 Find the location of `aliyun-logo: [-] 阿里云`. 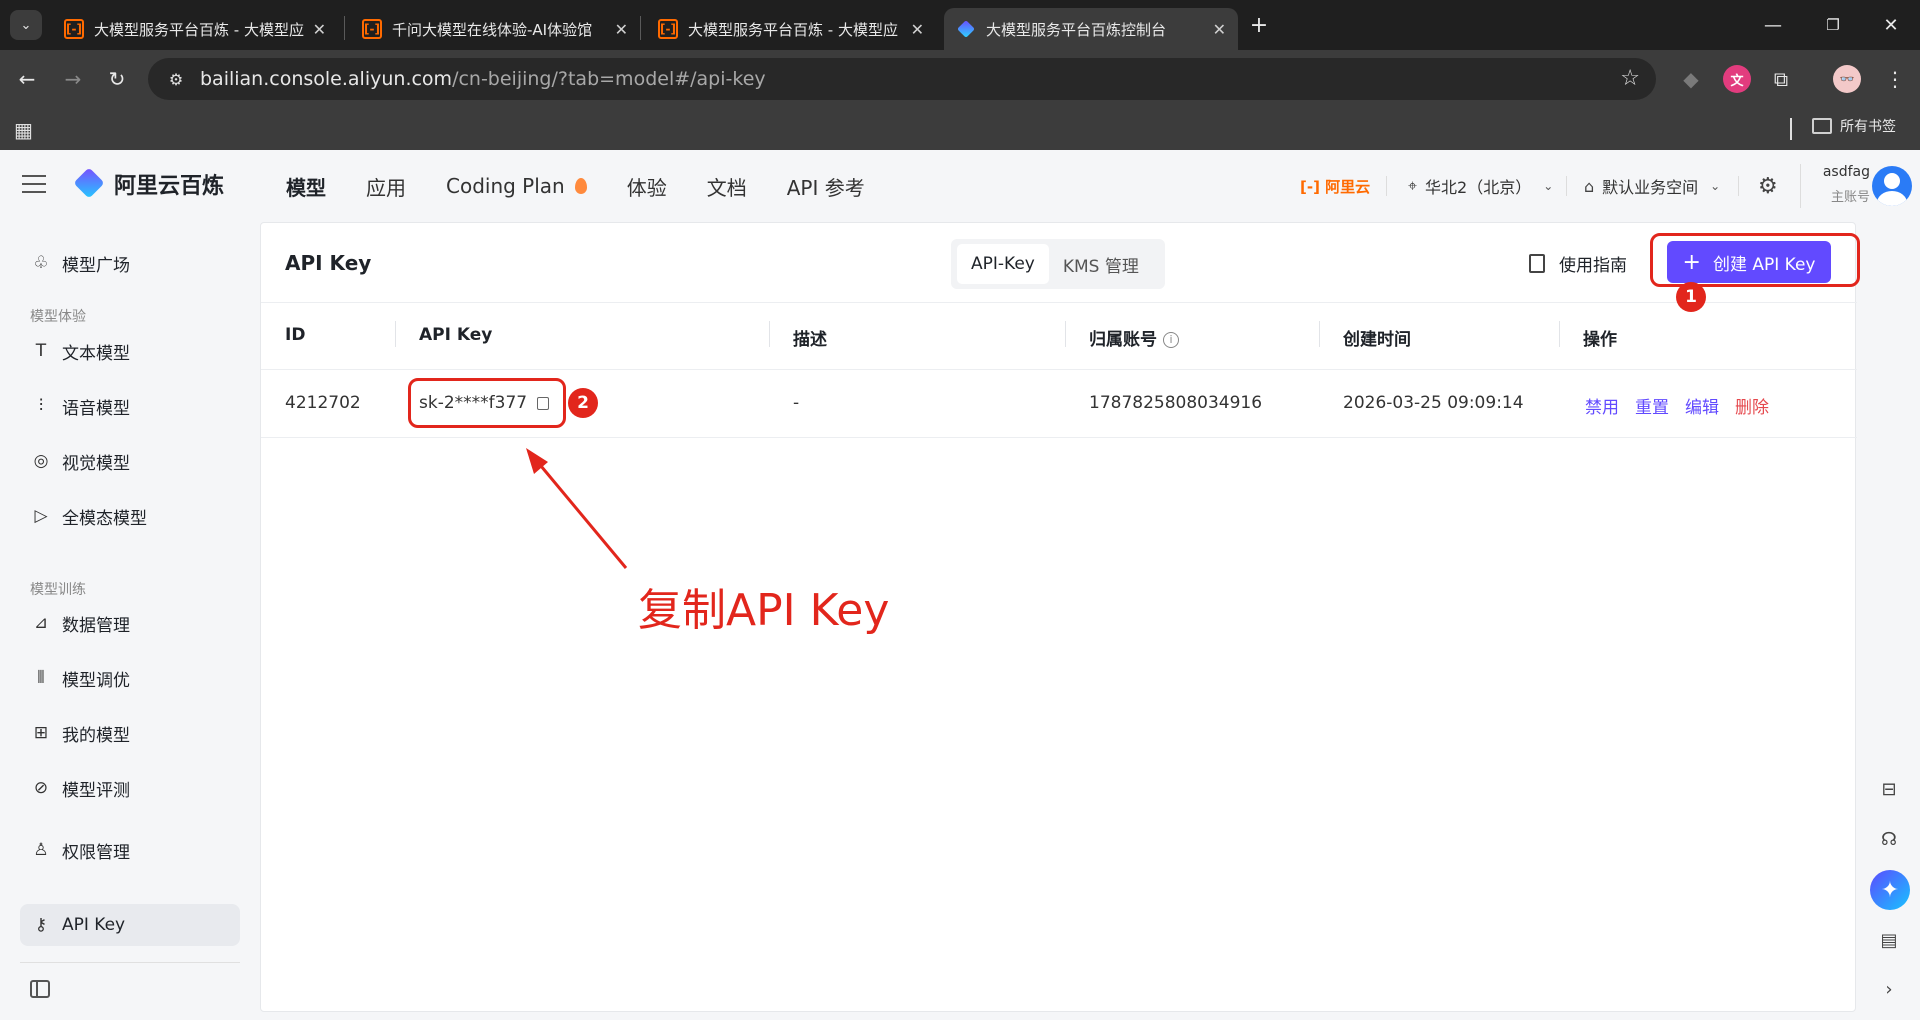

aliyun-logo: [-] 阿里云 is located at coordinates (1335, 186).